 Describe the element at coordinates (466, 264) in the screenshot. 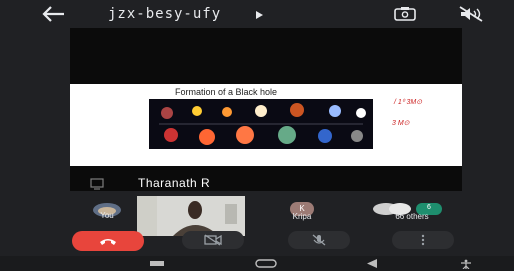

I see `accessibility-icon` at that location.